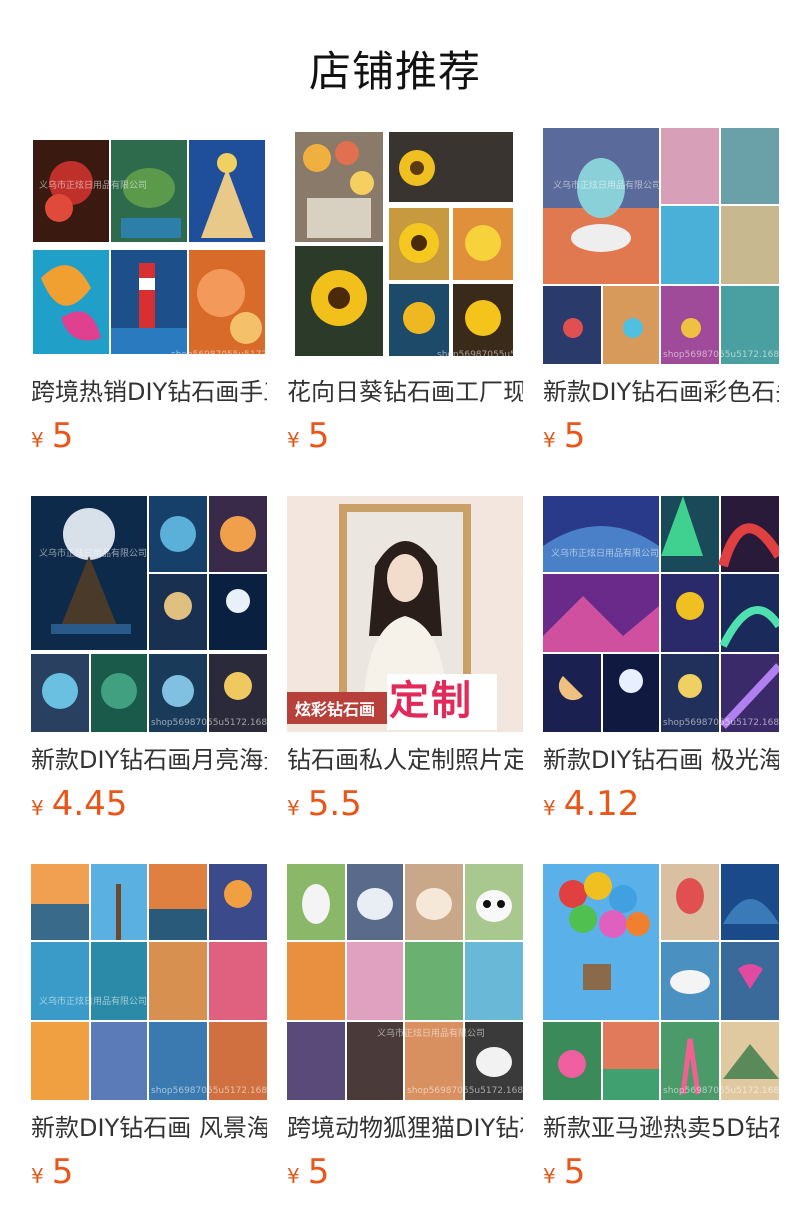  What do you see at coordinates (661, 760) in the screenshot?
I see `product-name: 新款DIY钻石画 极光海景` at bounding box center [661, 760].